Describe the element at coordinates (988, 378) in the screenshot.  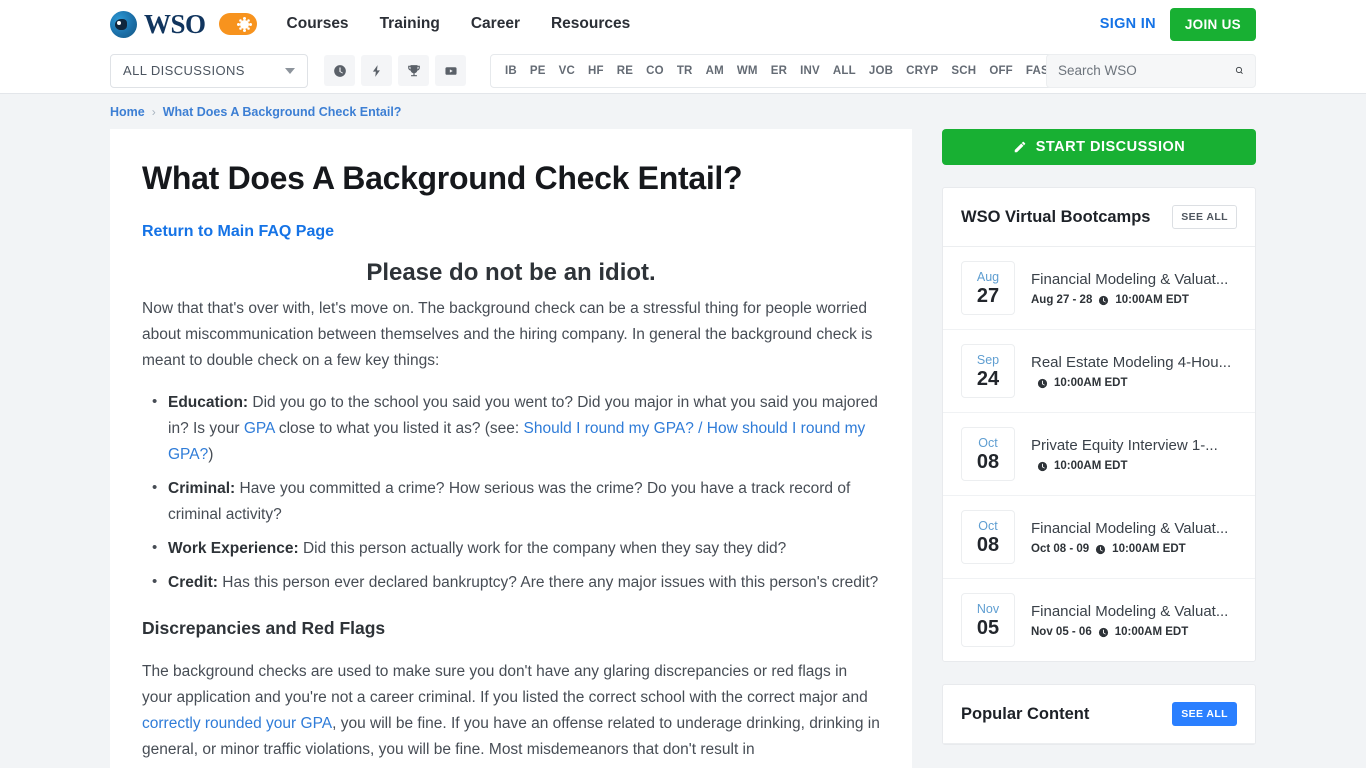
I see `event-day: 24` at that location.